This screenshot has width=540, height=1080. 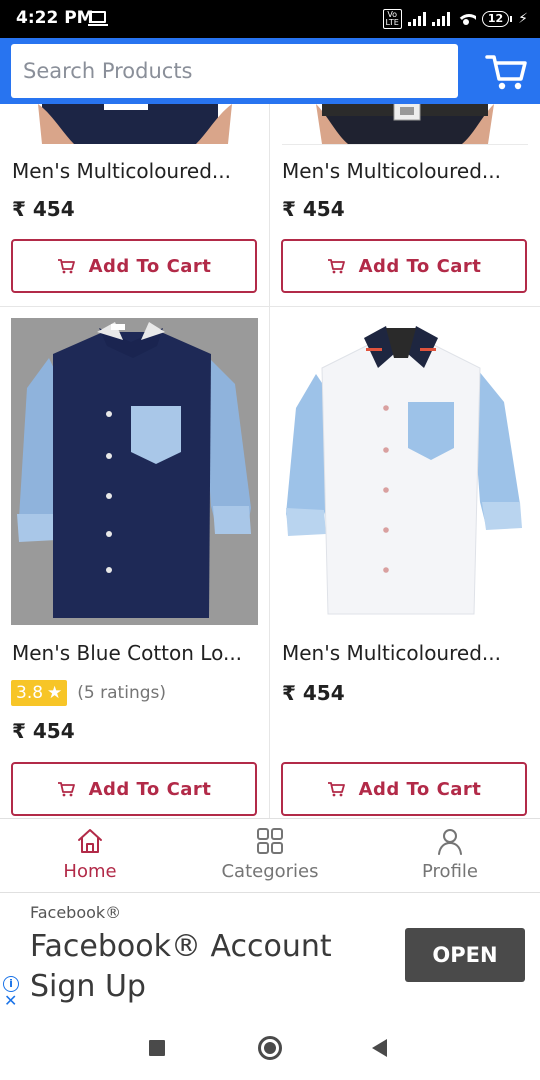 I want to click on nav-label-home: Home, so click(x=90, y=871).